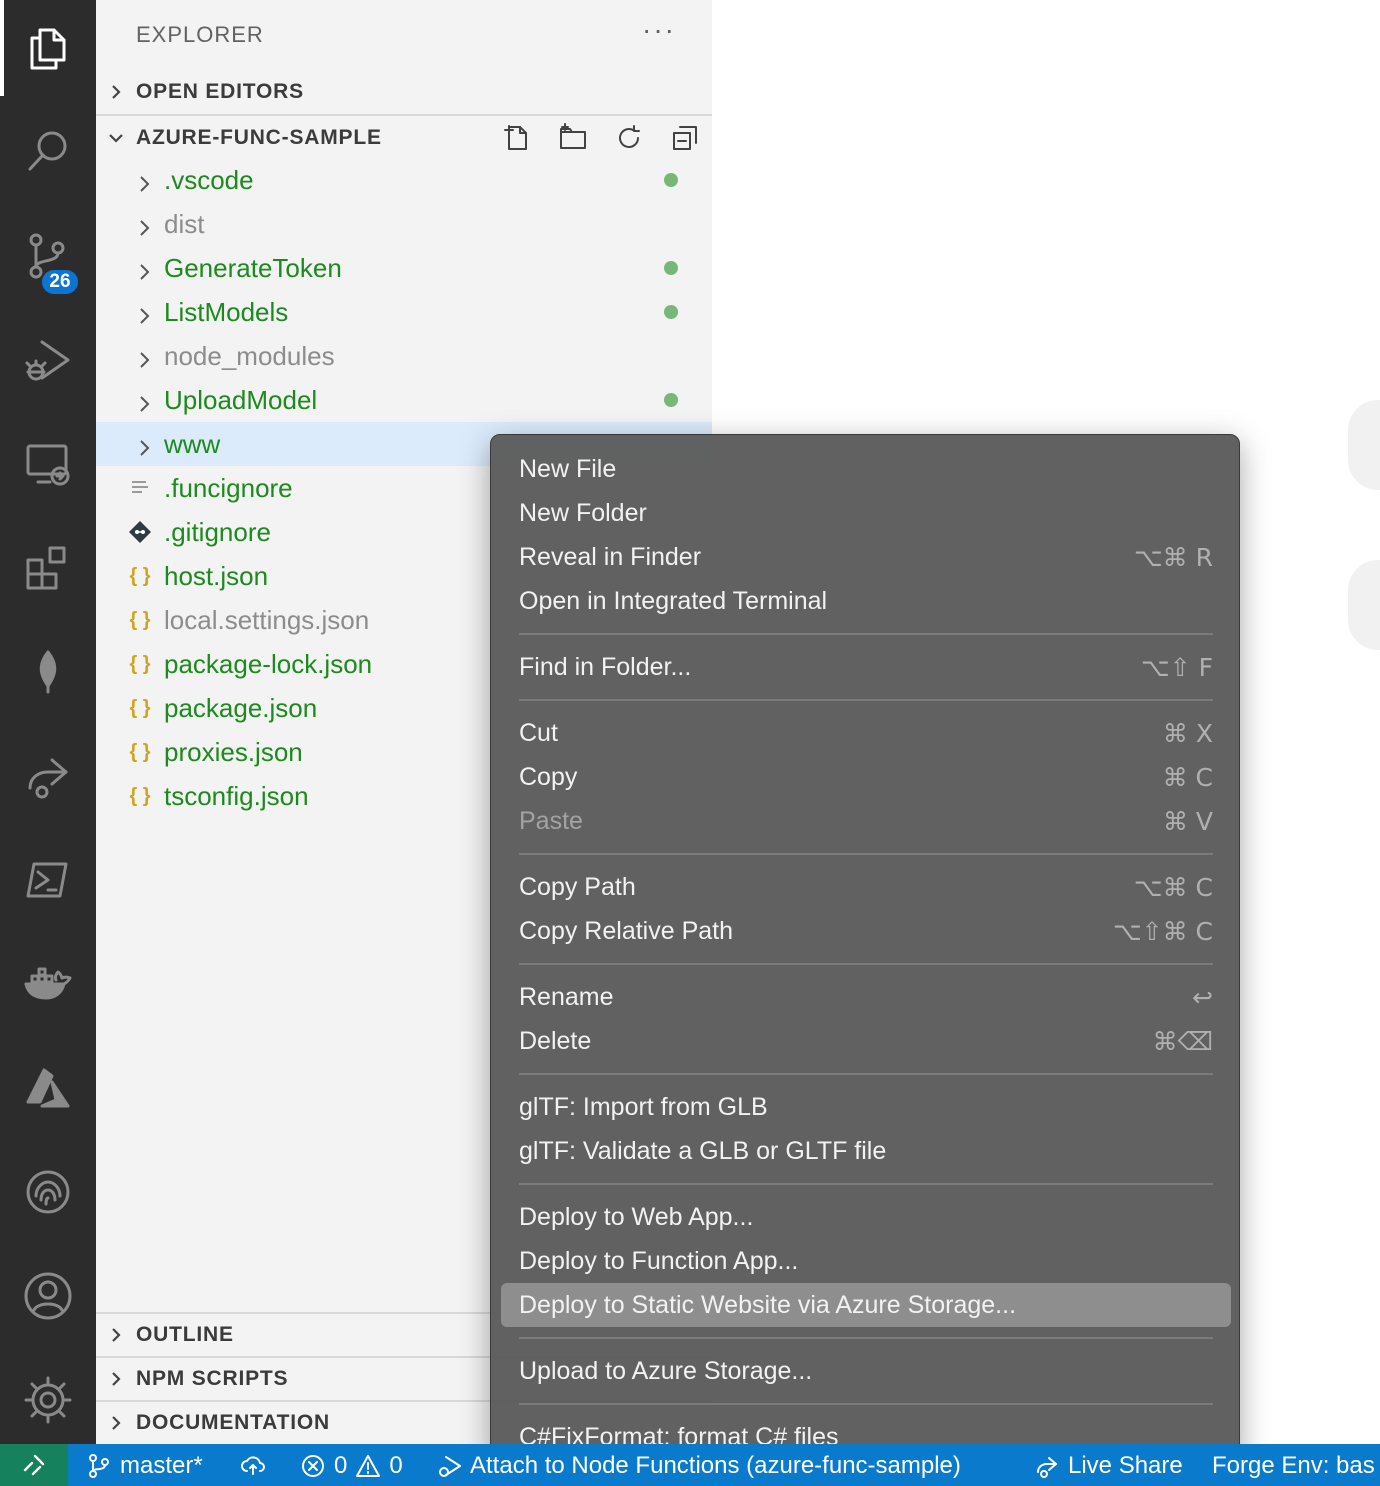 This screenshot has height=1486, width=1380. Describe the element at coordinates (1187, 821) in the screenshot. I see `menu-item-shortcut: ⌘ V` at that location.